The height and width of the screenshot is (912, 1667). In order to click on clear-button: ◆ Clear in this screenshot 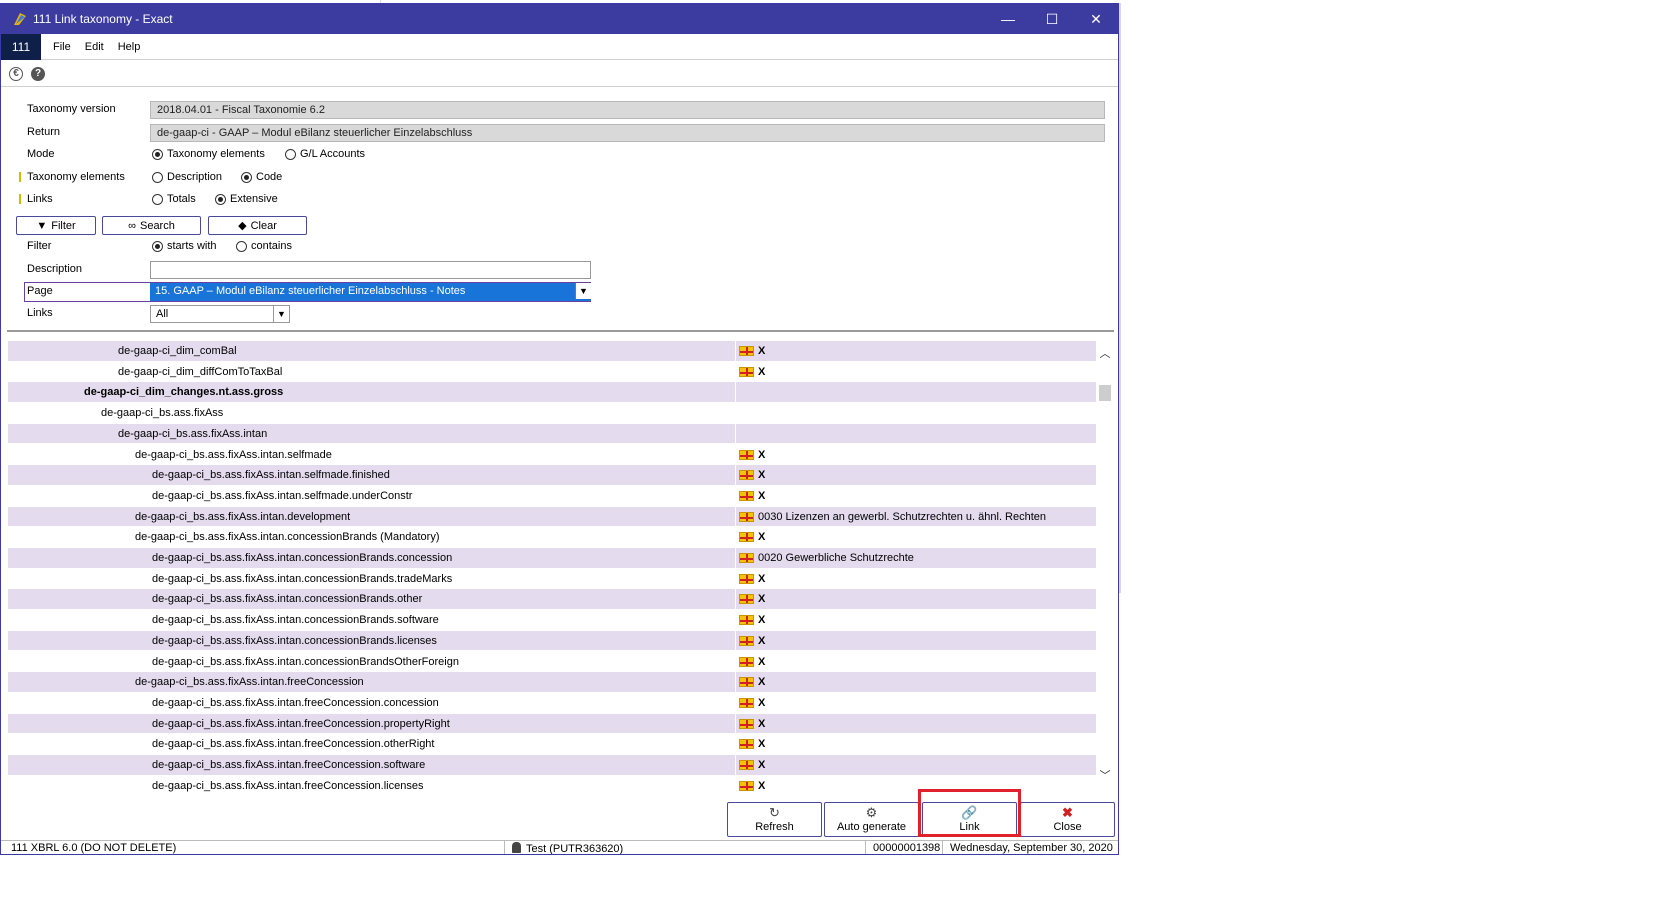, I will do `click(257, 225)`.